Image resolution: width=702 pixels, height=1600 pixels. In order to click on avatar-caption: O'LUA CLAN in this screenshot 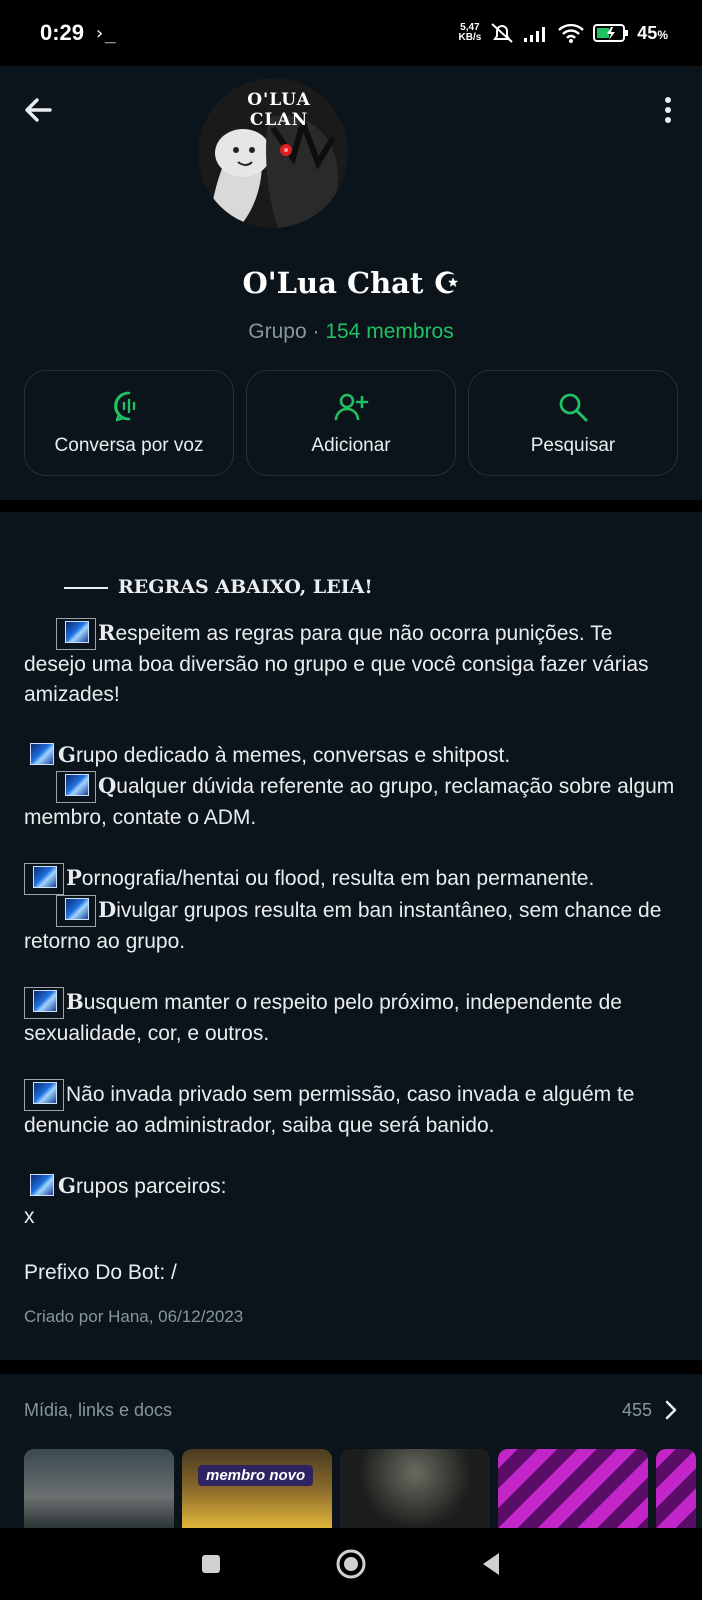, I will do `click(279, 110)`.